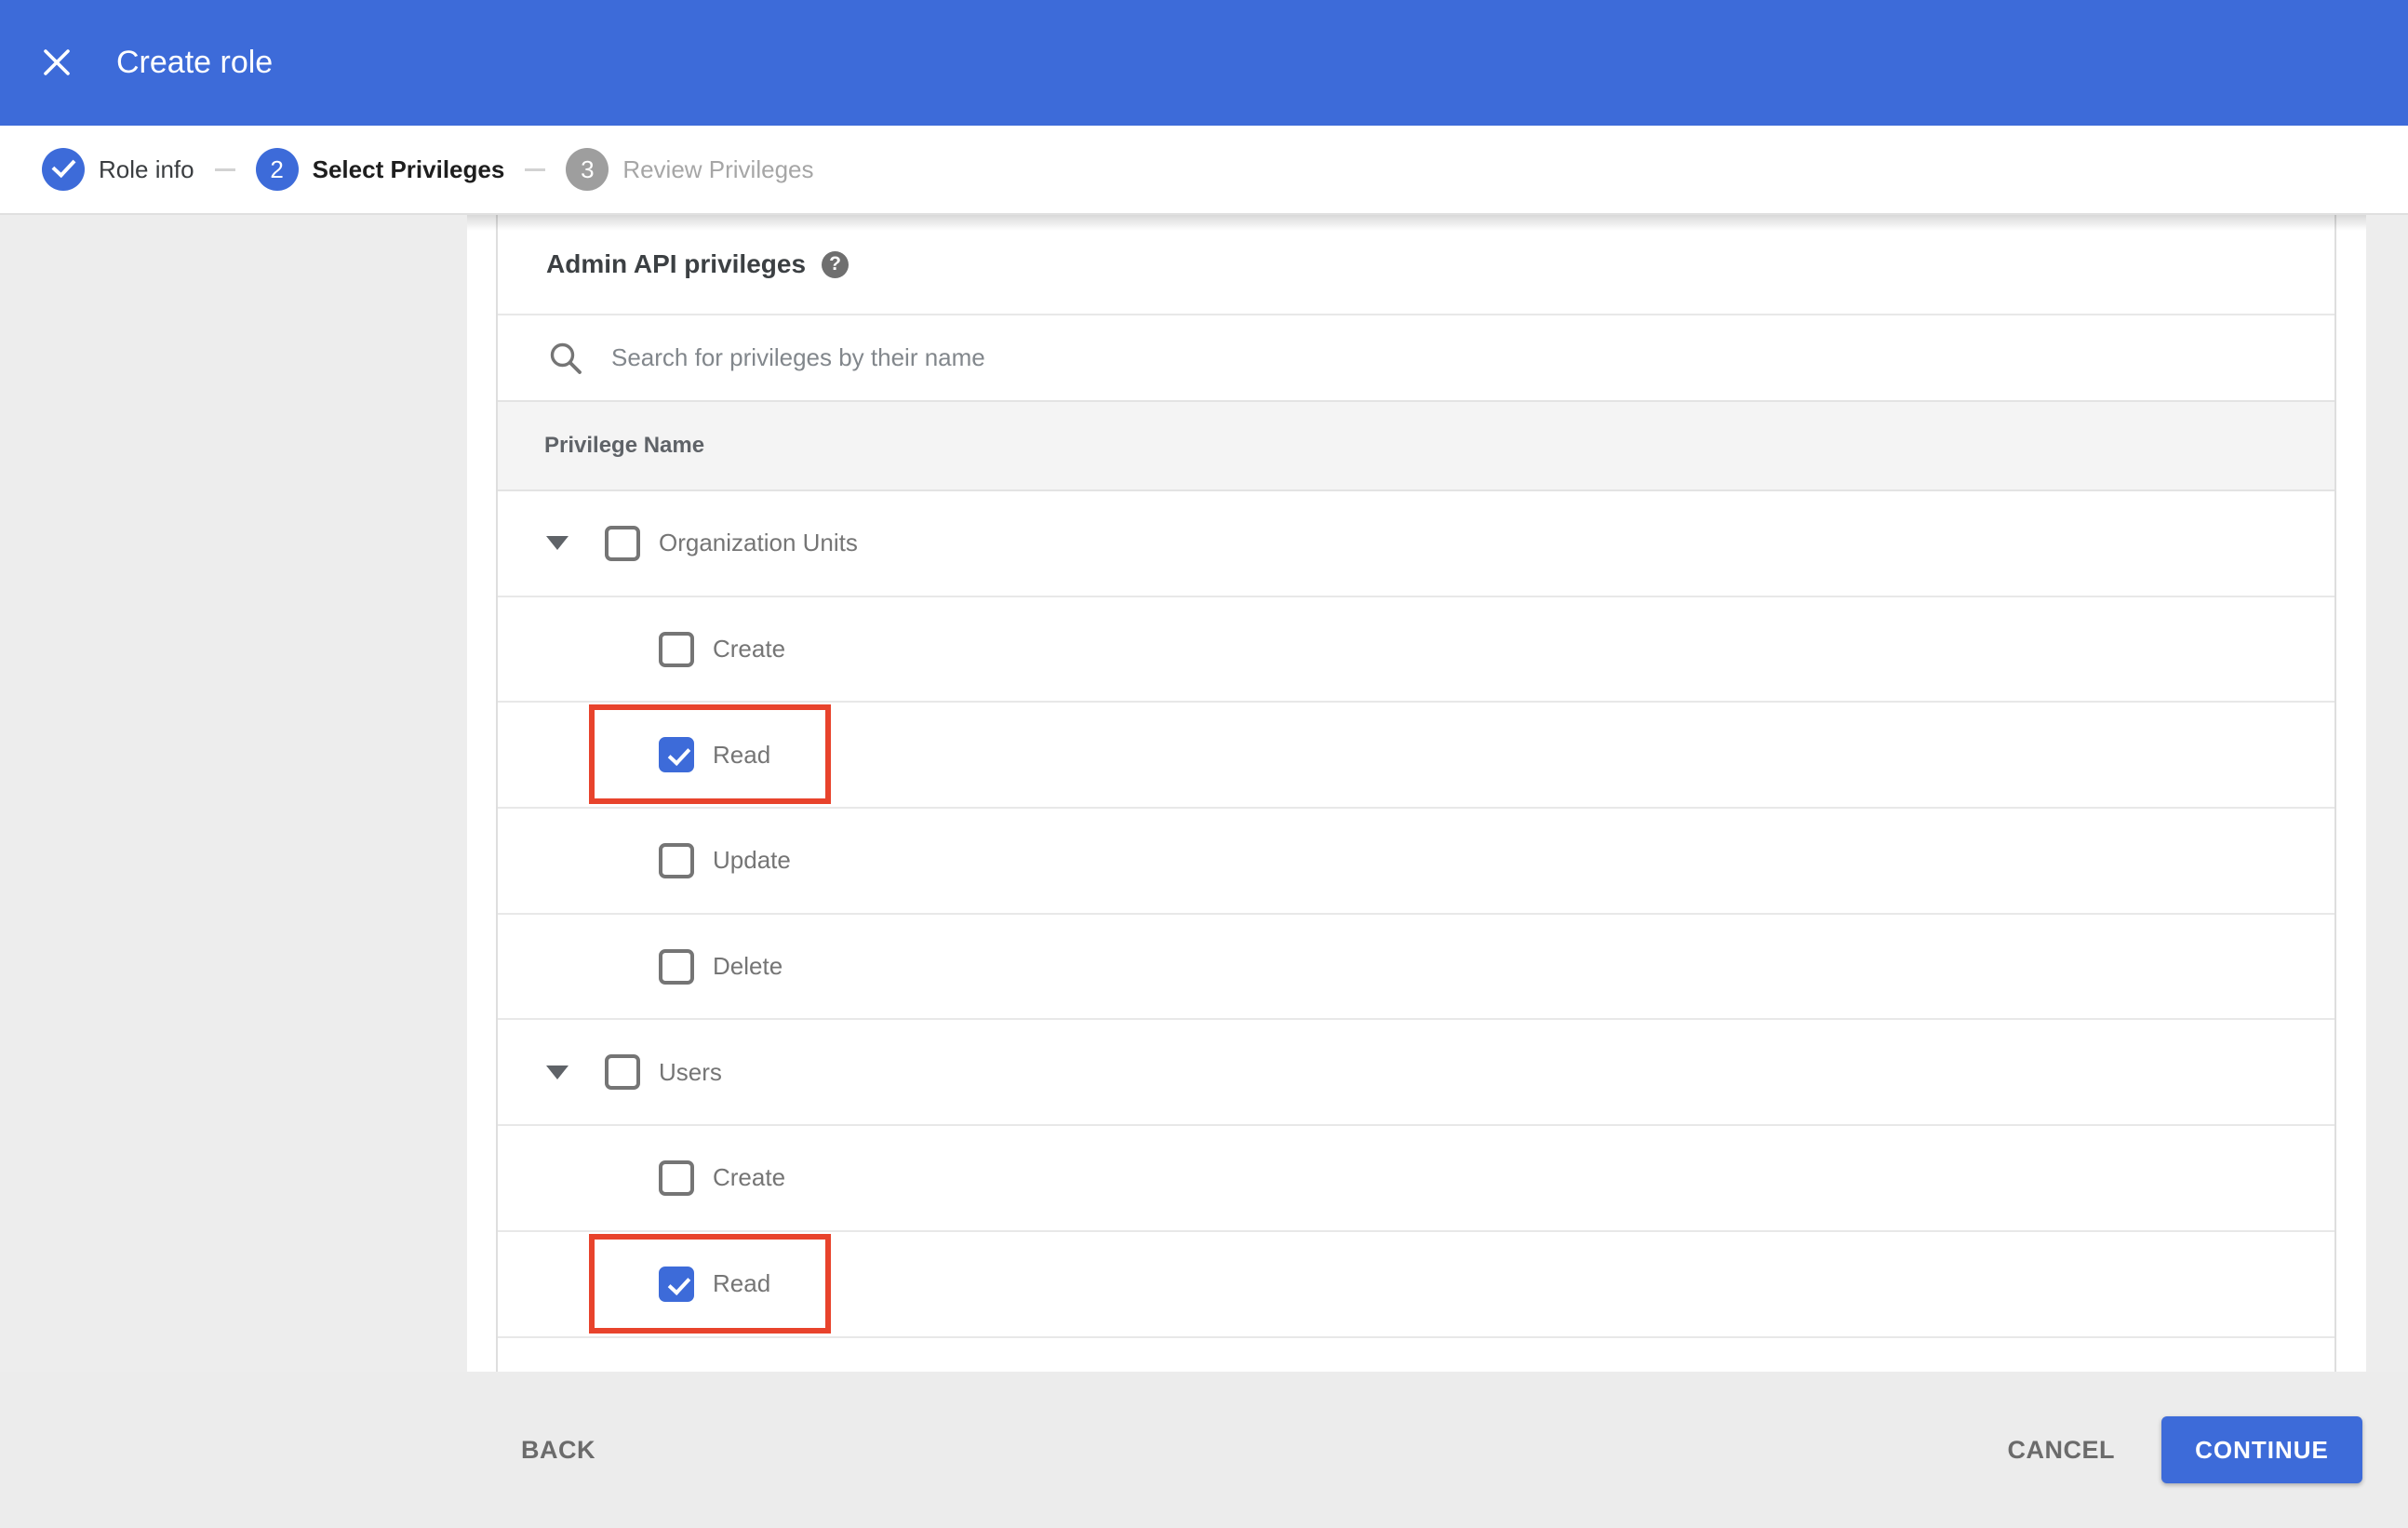 The image size is (2408, 1528). I want to click on privilege-row: Users, so click(1416, 1073).